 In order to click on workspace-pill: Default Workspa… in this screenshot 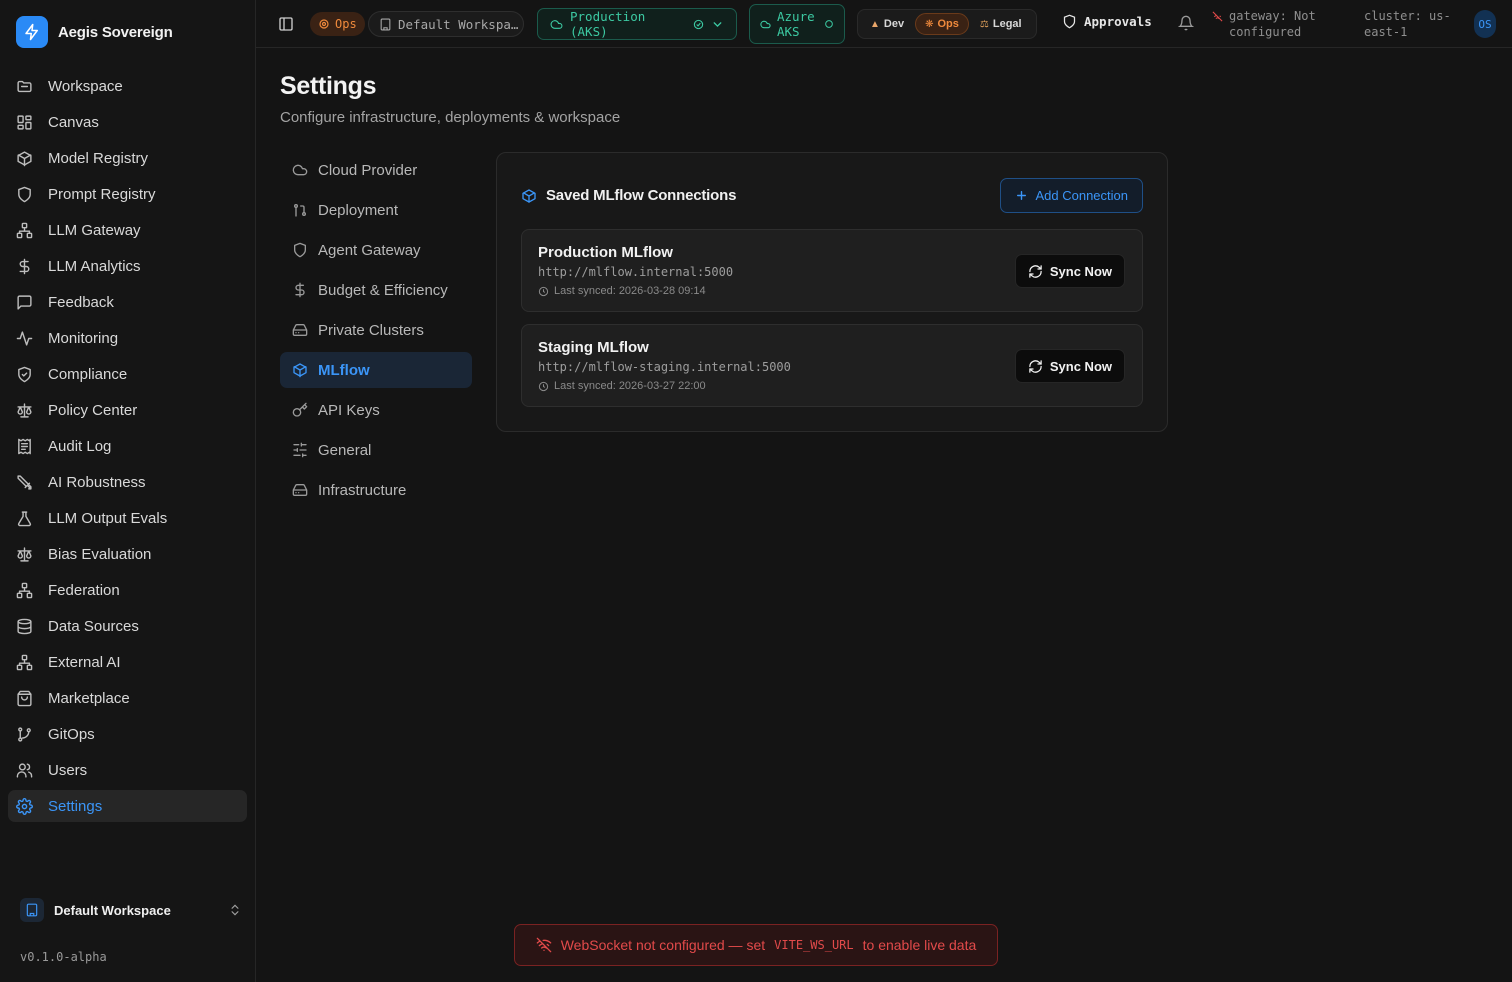, I will do `click(446, 24)`.